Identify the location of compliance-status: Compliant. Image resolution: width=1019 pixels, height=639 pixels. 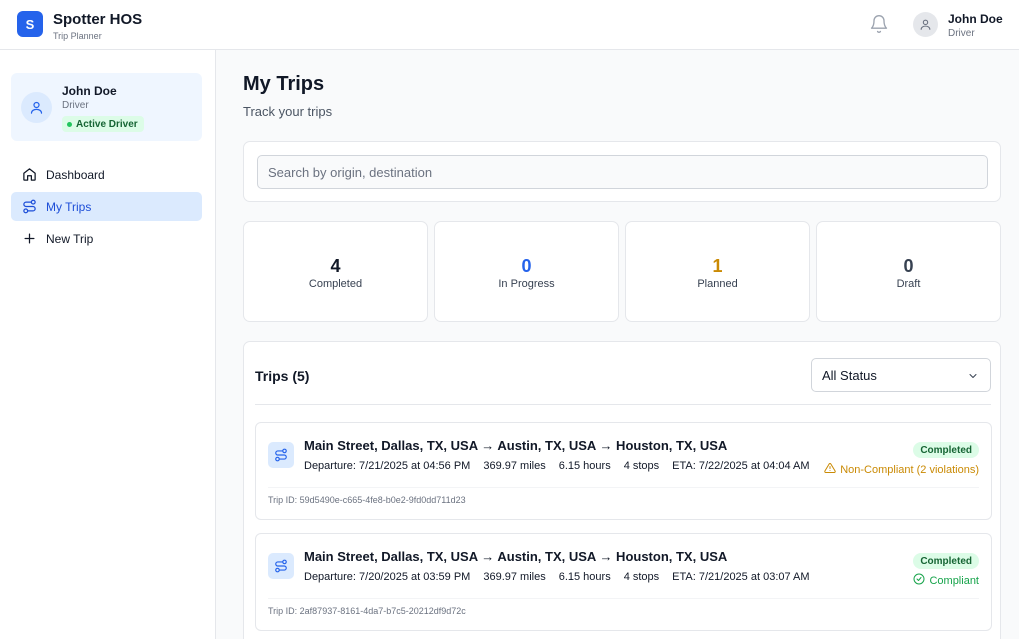
(946, 580).